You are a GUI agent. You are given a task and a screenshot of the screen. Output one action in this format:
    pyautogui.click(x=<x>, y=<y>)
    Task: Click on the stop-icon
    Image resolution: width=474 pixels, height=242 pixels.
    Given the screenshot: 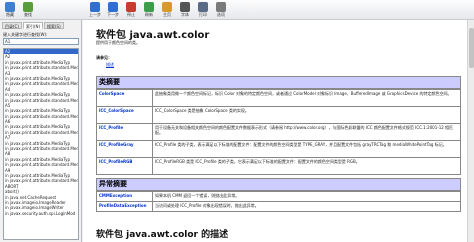 What is the action you would take?
    pyautogui.click(x=131, y=7)
    